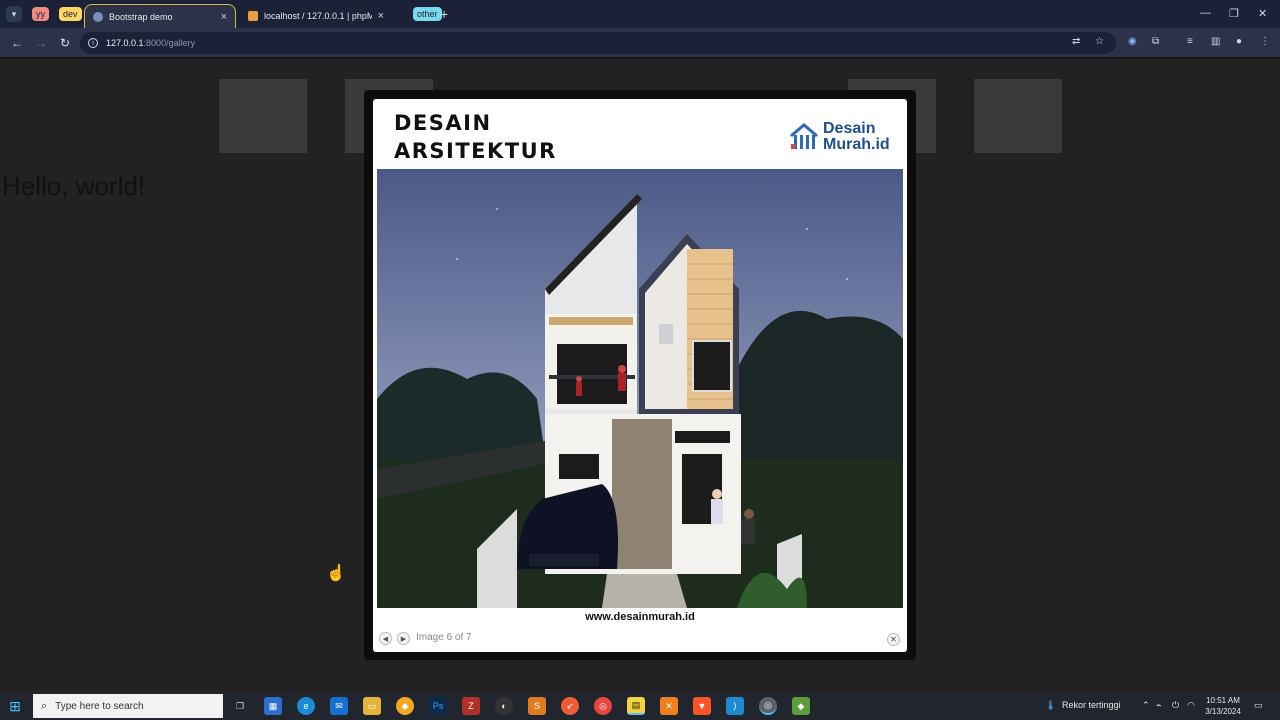  I want to click on task-view-icon: ❐, so click(240, 706).